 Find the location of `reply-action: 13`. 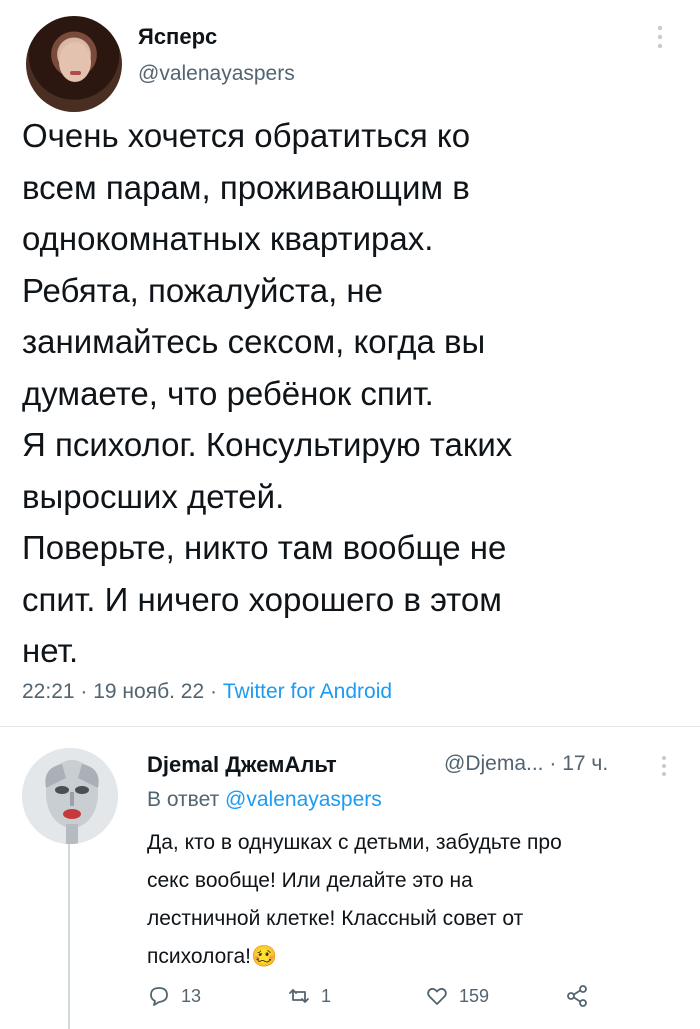

reply-action: 13 is located at coordinates (174, 996).